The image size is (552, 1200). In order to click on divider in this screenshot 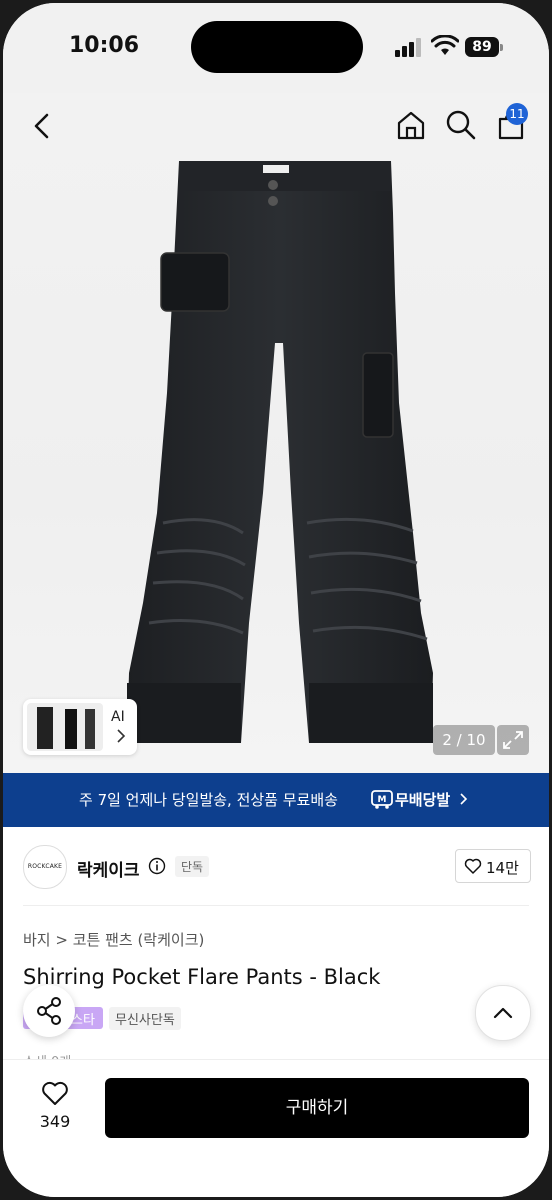, I will do `click(276, 905)`.